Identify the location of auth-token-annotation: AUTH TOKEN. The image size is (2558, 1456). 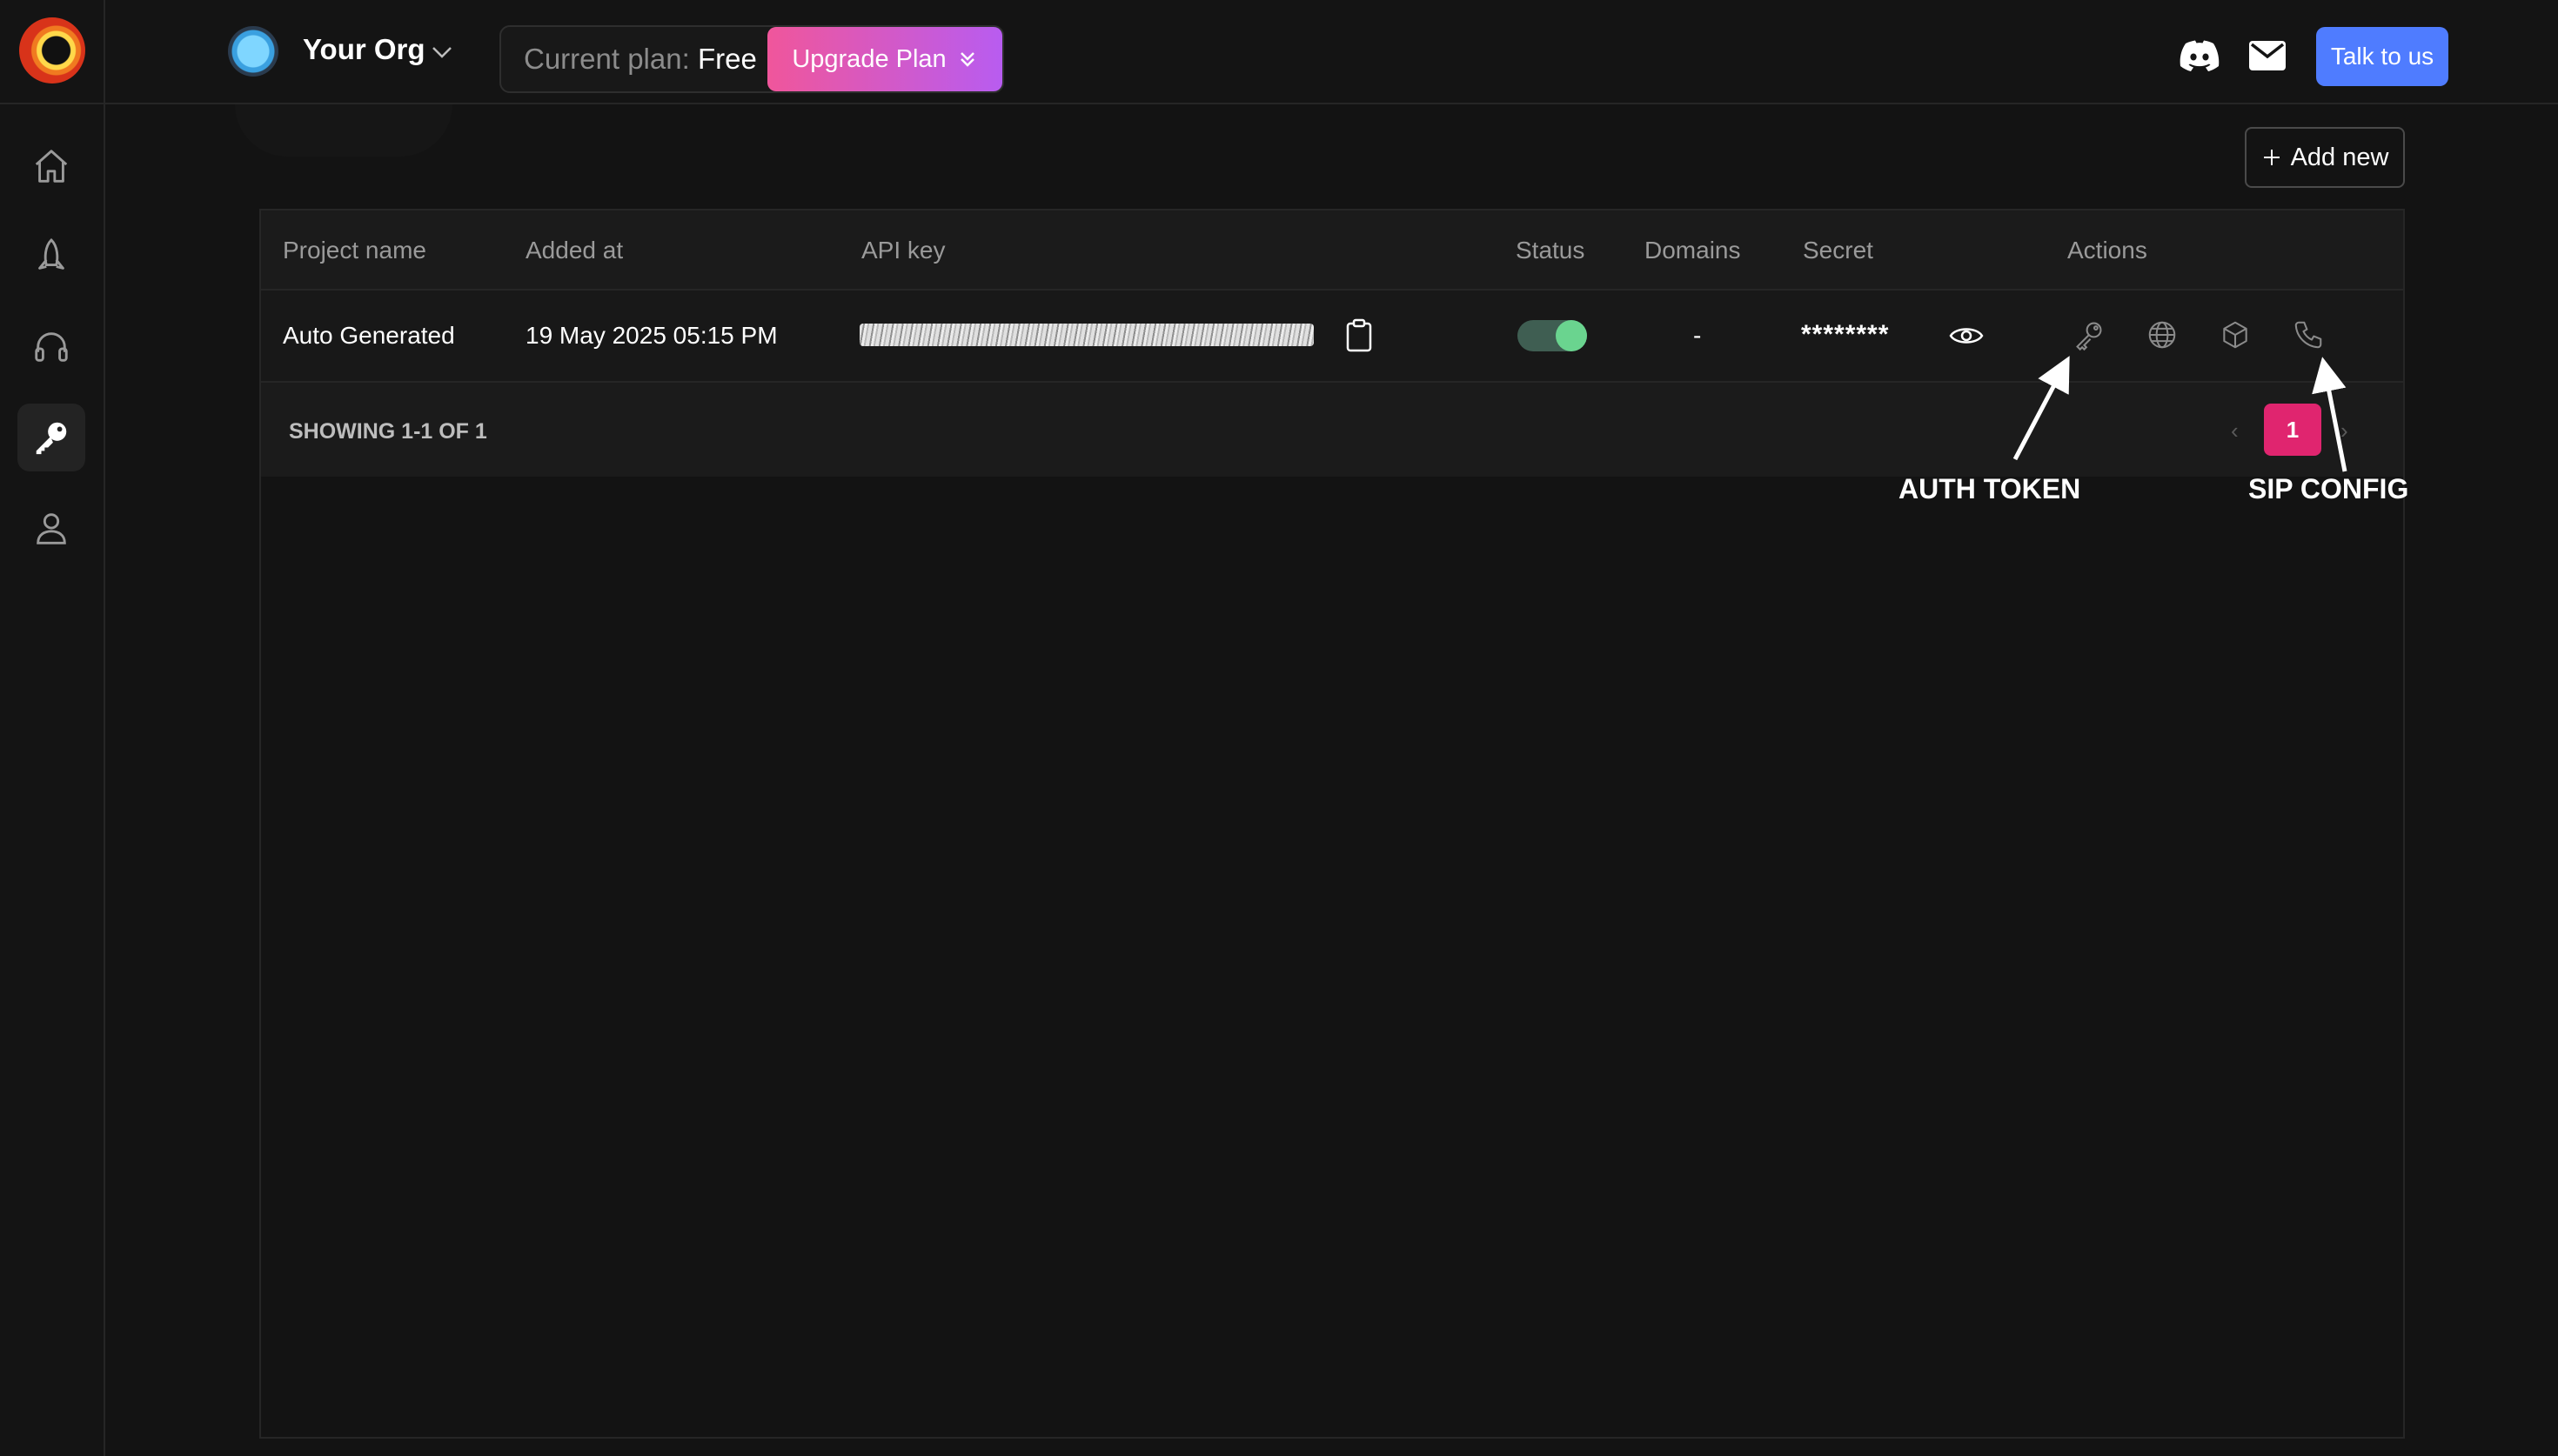
(1989, 488).